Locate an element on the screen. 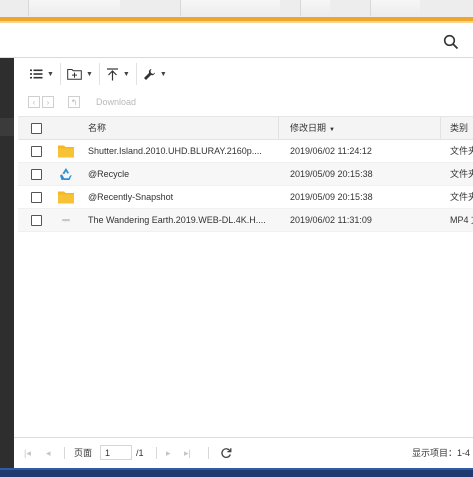 The height and width of the screenshot is (477, 473). wrench-icon is located at coordinates (149, 74).